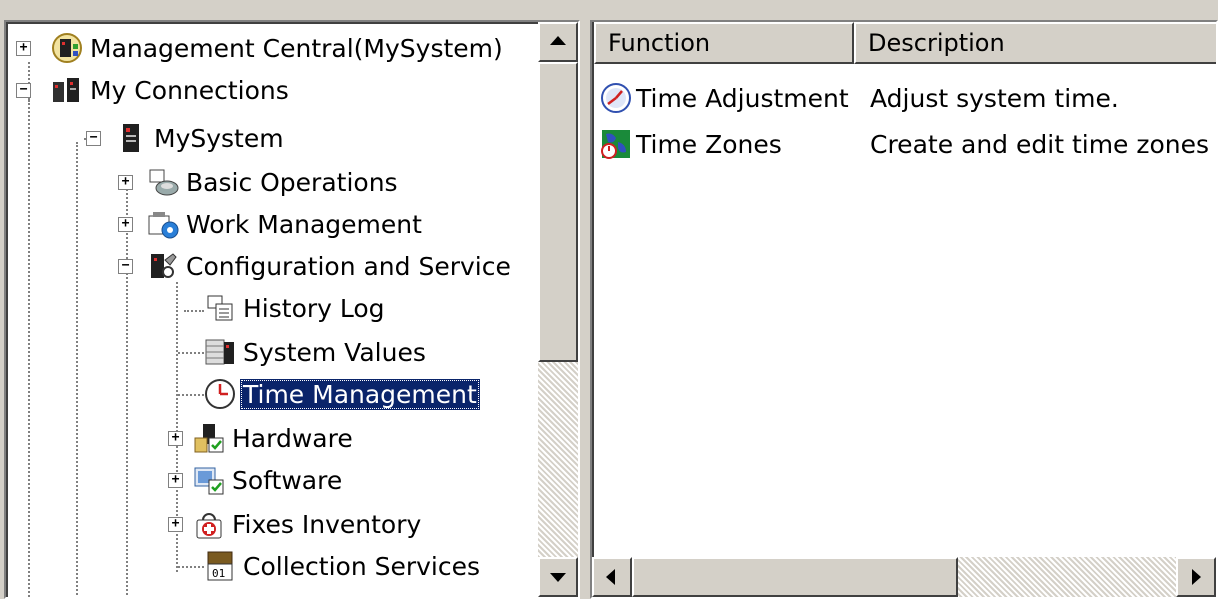  Describe the element at coordinates (131, 138) in the screenshot. I see `system-tower-icon` at that location.